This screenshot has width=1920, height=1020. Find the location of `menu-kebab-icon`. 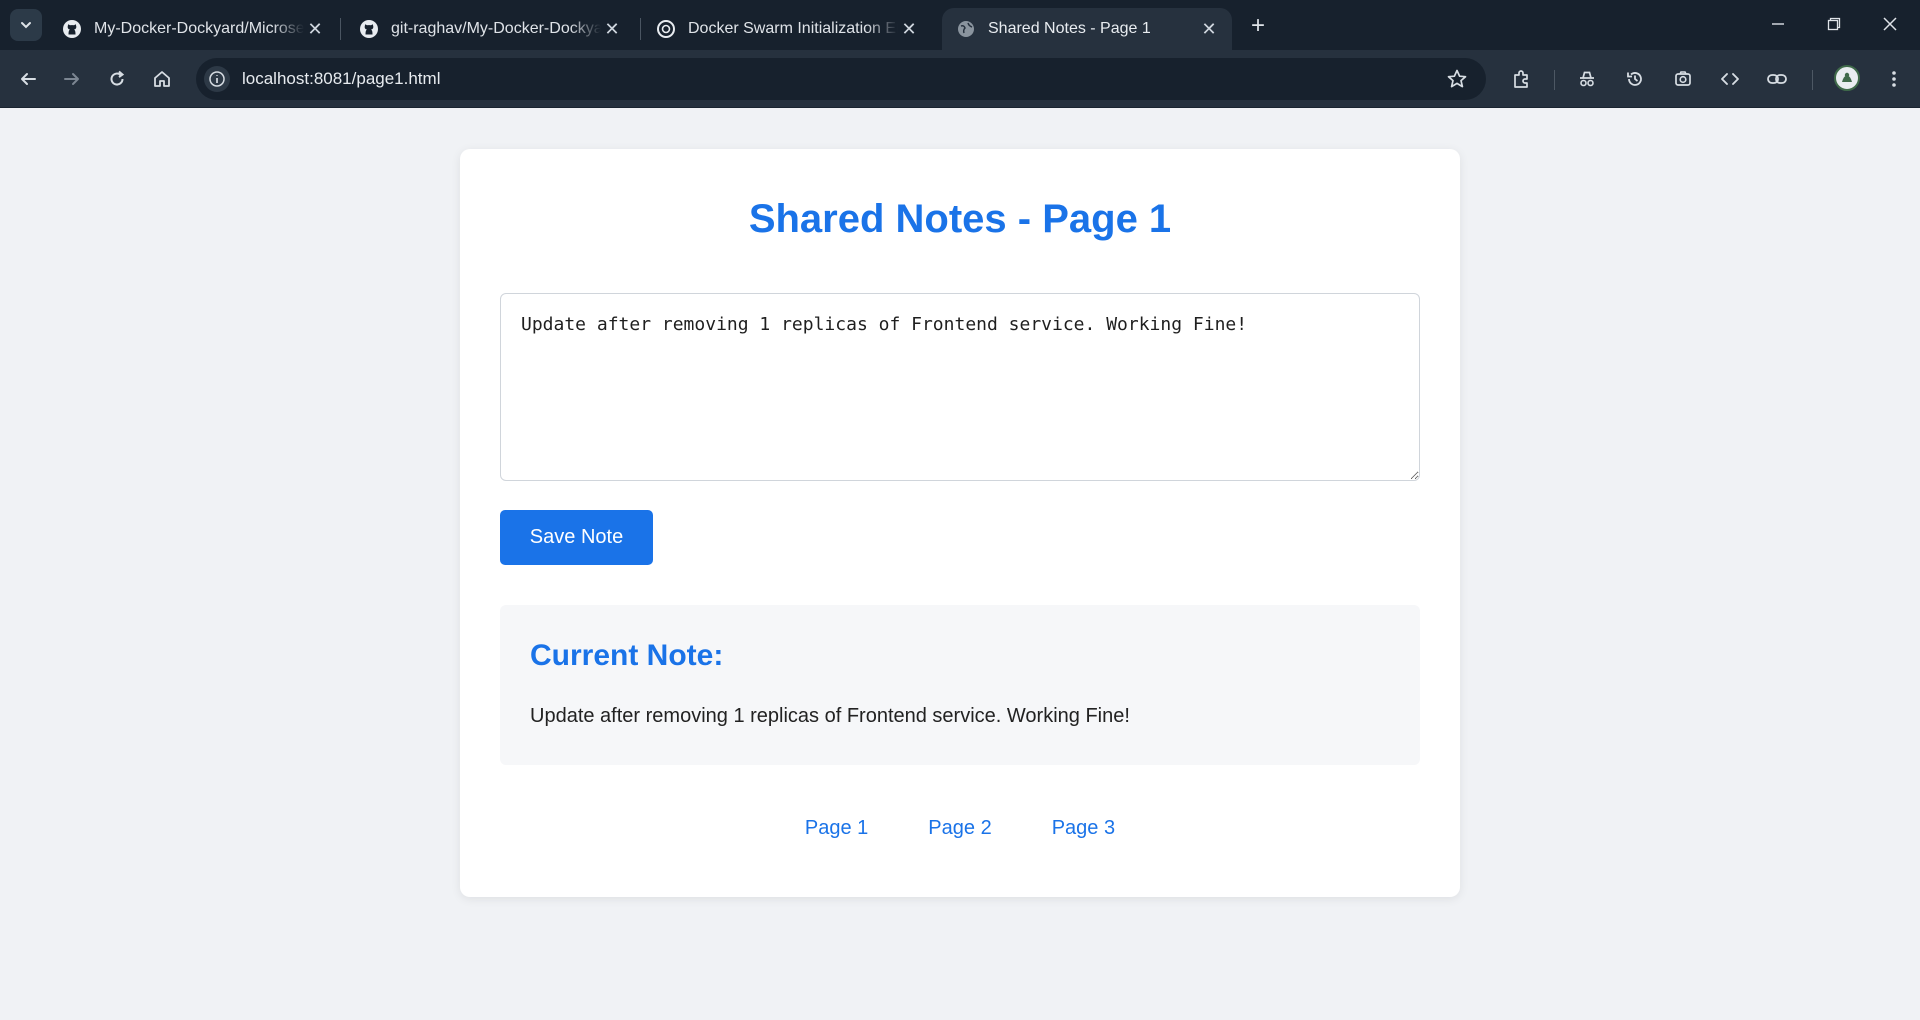

menu-kebab-icon is located at coordinates (1894, 79).